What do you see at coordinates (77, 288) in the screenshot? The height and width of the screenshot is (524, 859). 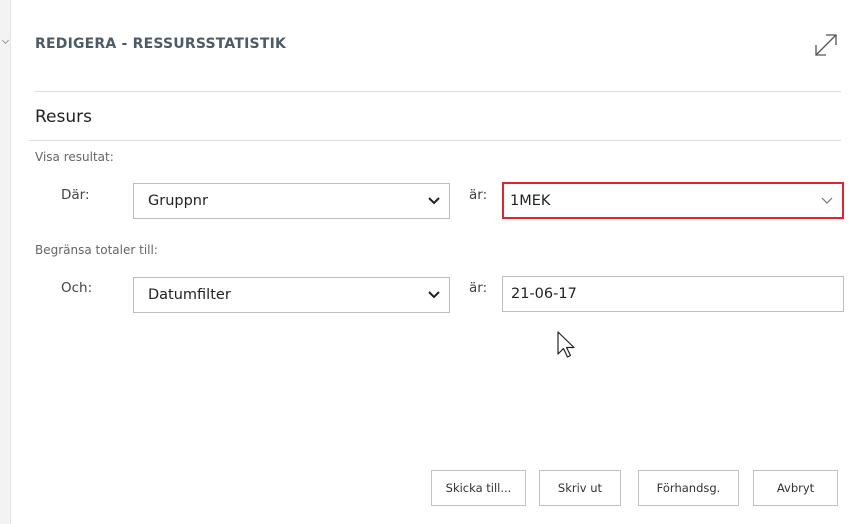 I see `and-label: Och:` at bounding box center [77, 288].